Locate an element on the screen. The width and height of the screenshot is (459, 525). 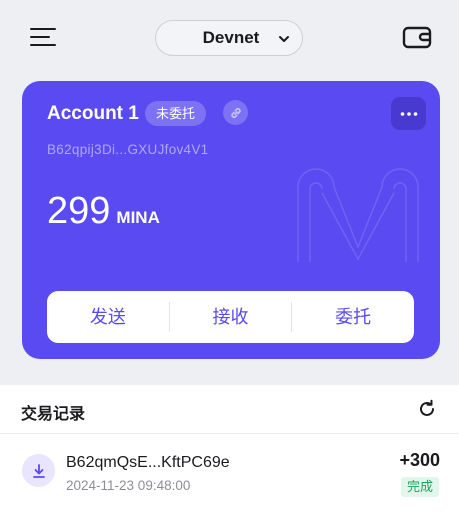
network-select: Devnet is located at coordinates (229, 38).